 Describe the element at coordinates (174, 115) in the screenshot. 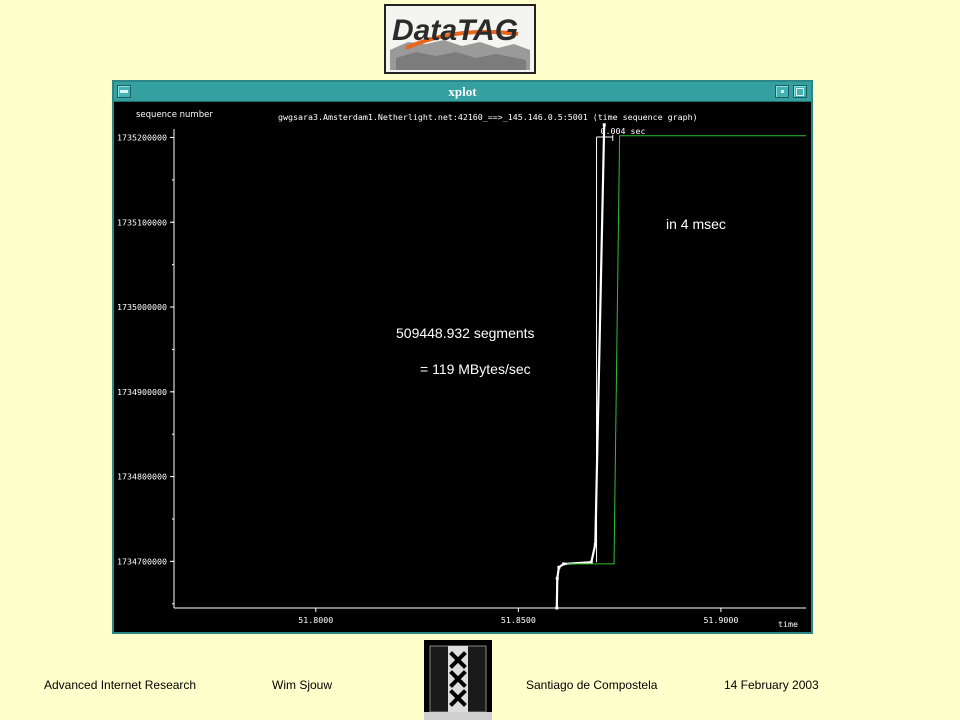

I see `y-axis-label: sequence number` at that location.